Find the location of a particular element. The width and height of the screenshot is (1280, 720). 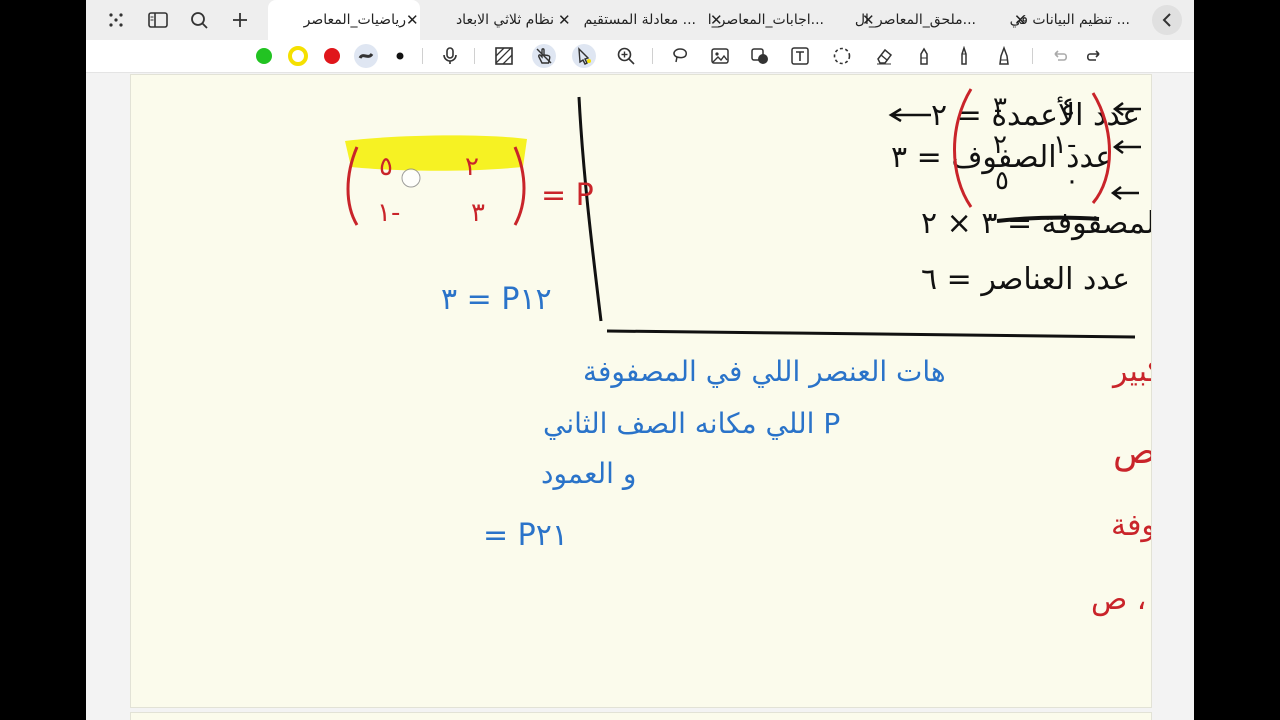

pen-thickness-button is located at coordinates (366, 56).